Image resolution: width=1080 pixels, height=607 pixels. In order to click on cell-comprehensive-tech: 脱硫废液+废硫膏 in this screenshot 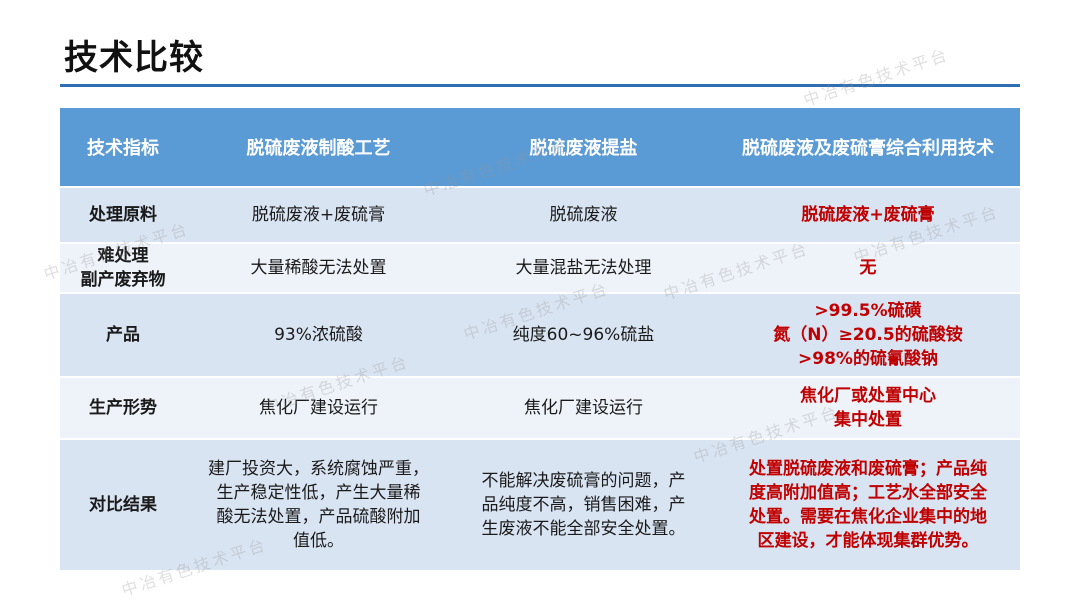, I will do `click(868, 215)`.